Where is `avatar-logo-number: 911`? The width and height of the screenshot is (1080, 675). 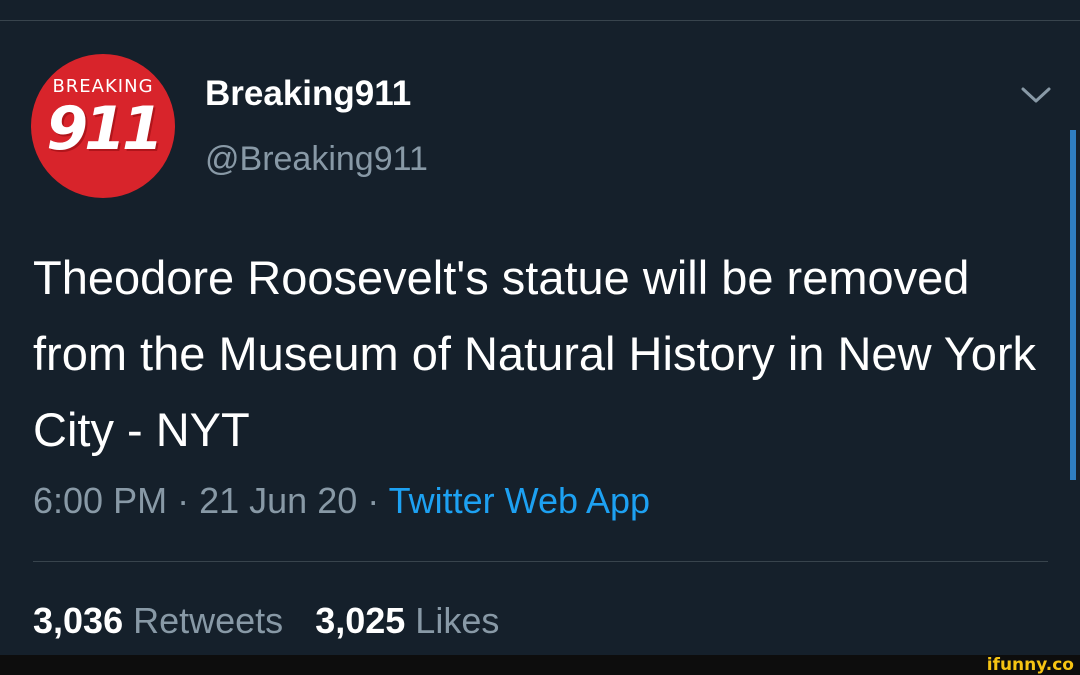
avatar-logo-number: 911 is located at coordinates (104, 129).